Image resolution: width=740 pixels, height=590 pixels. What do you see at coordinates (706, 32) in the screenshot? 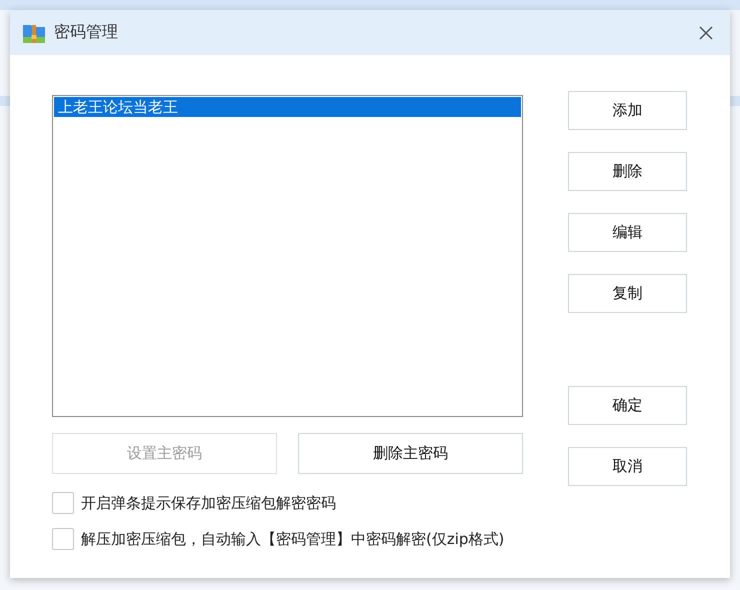
I see `close-icon` at bounding box center [706, 32].